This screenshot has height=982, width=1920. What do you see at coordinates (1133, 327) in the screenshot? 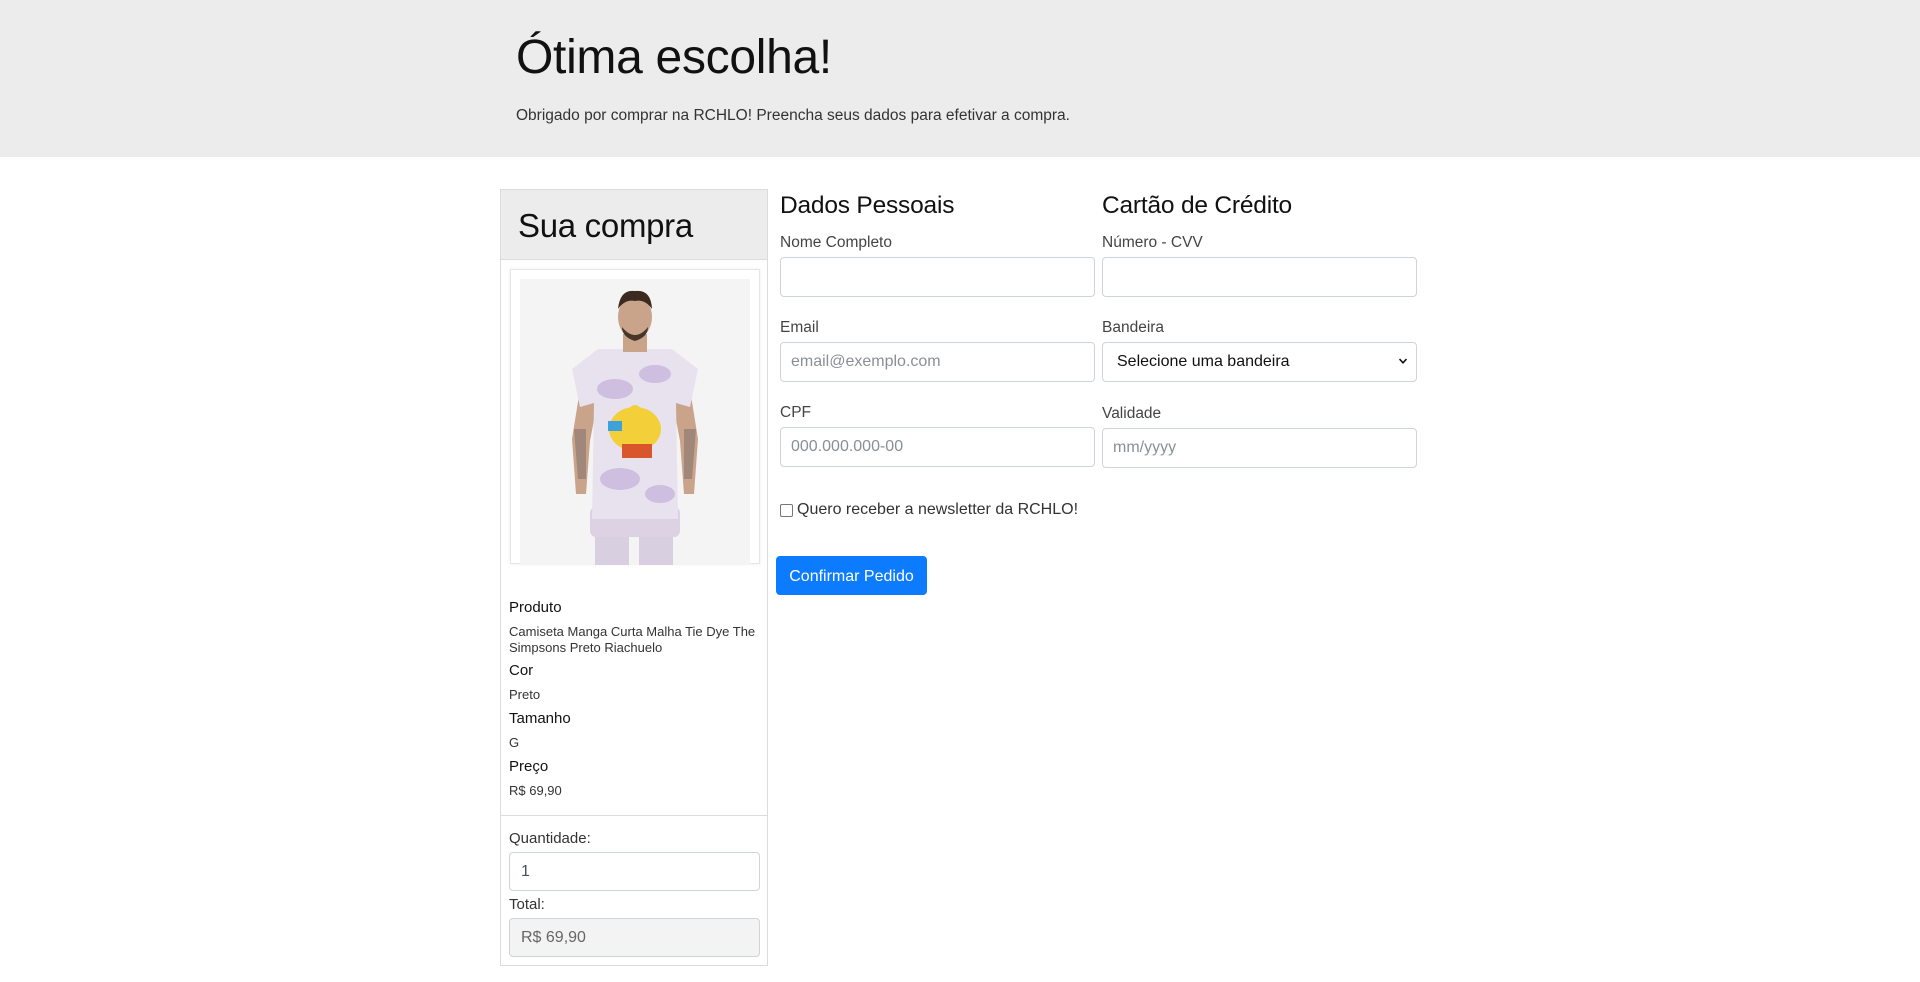
I see `card-brand-label: Bandeira` at bounding box center [1133, 327].